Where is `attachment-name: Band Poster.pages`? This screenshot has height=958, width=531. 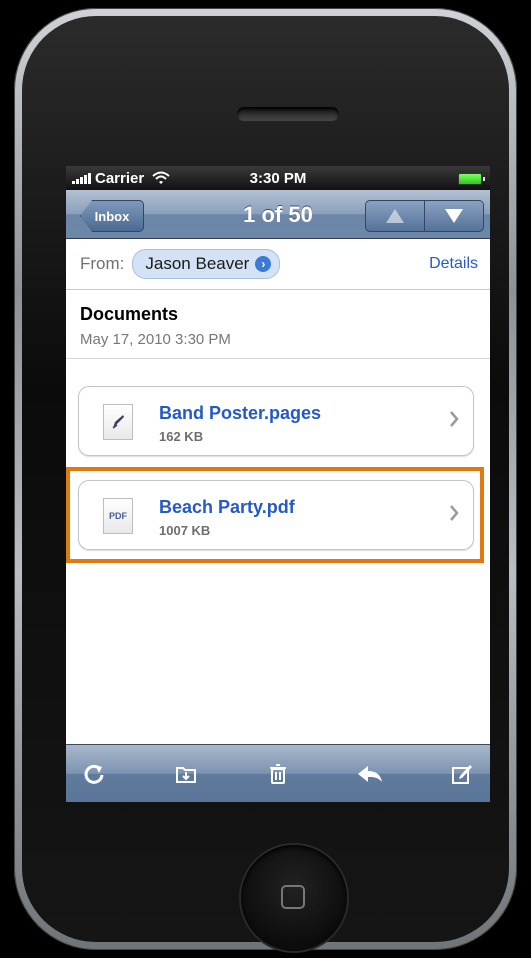
attachment-name: Band Poster.pages is located at coordinates (240, 413).